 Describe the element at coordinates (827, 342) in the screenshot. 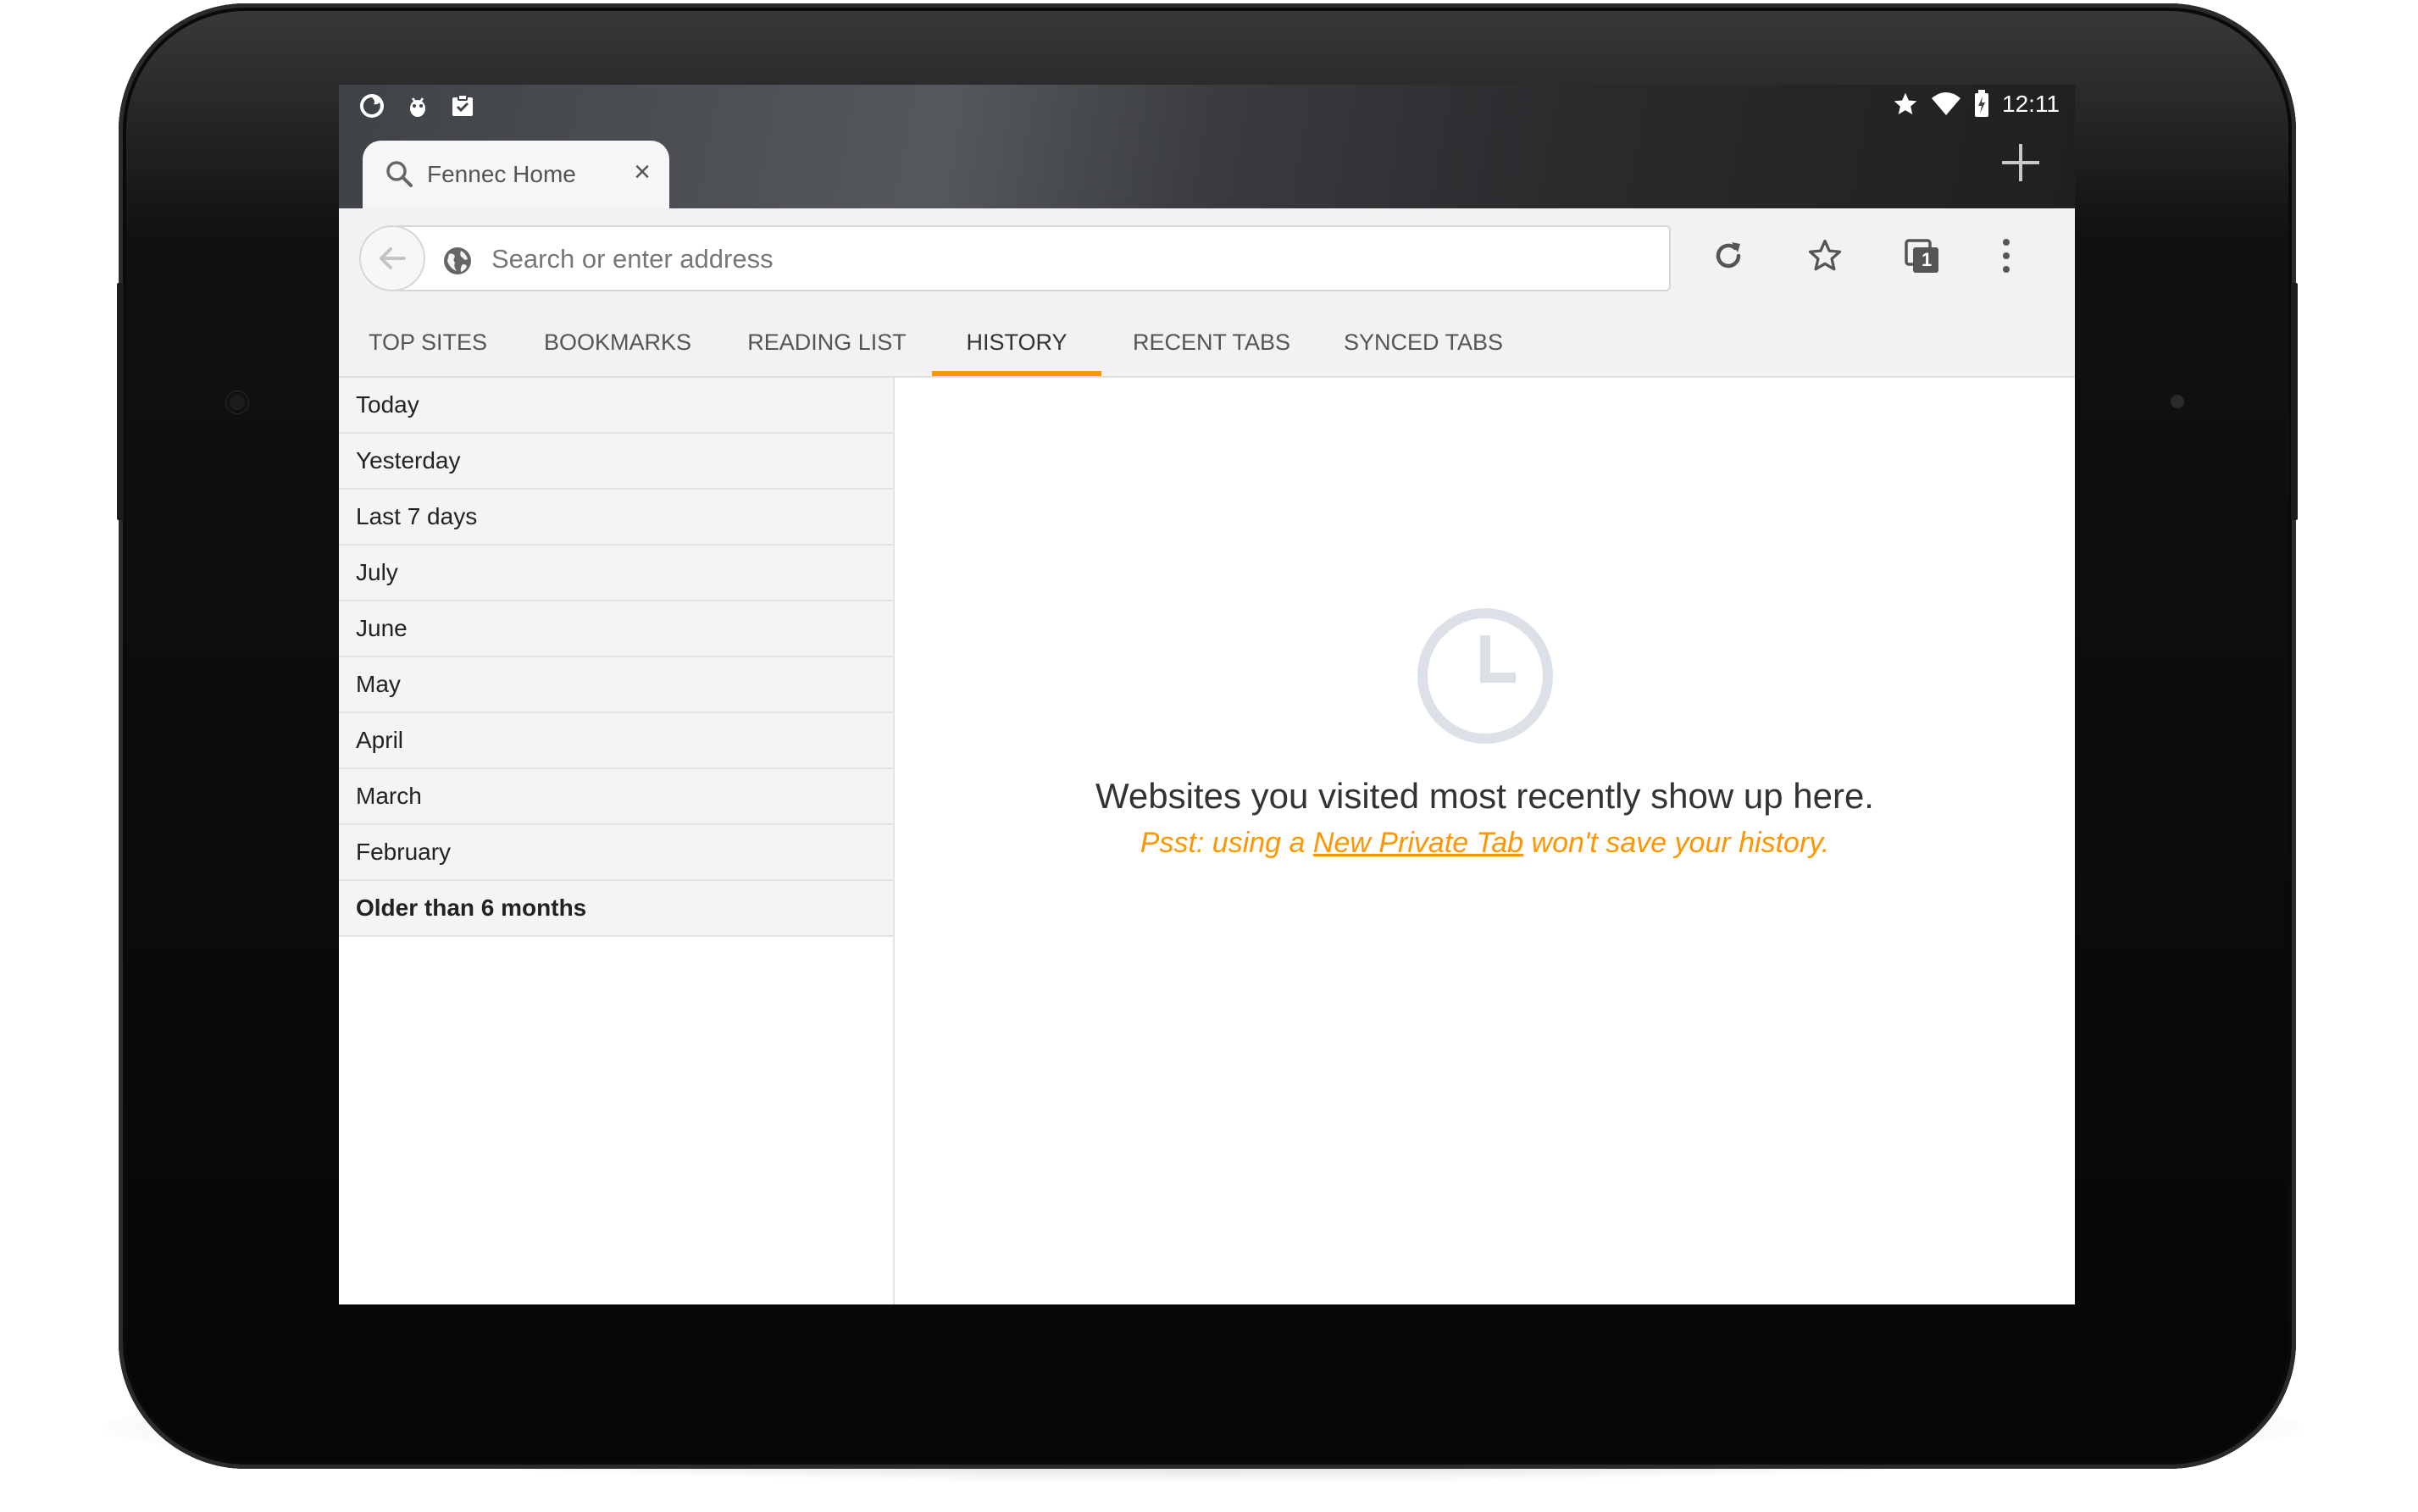

I see `tab-reading-list: READING LIST` at that location.